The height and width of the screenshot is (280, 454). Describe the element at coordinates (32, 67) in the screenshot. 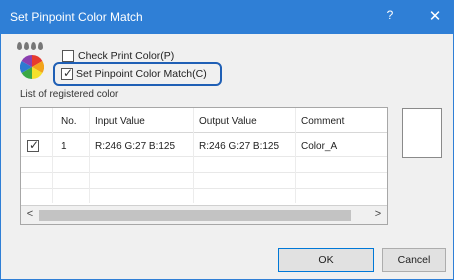

I see `color-wheel-icon` at that location.